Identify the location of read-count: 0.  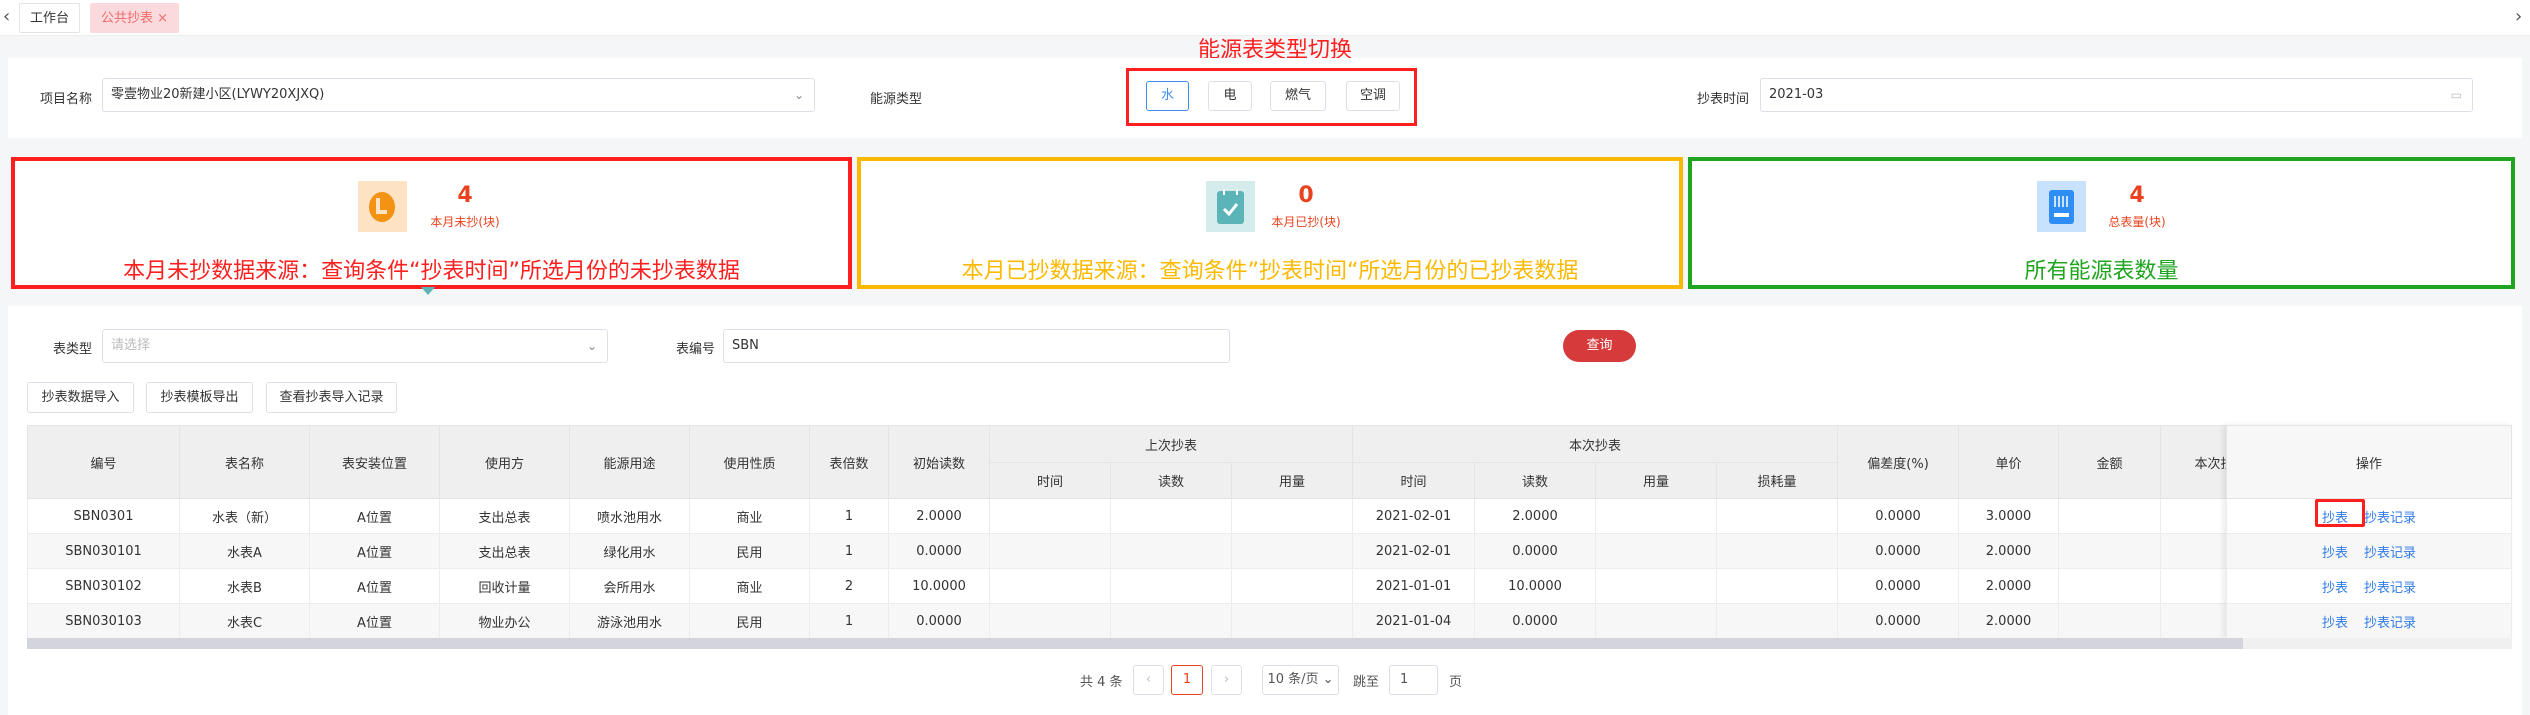
(1306, 195).